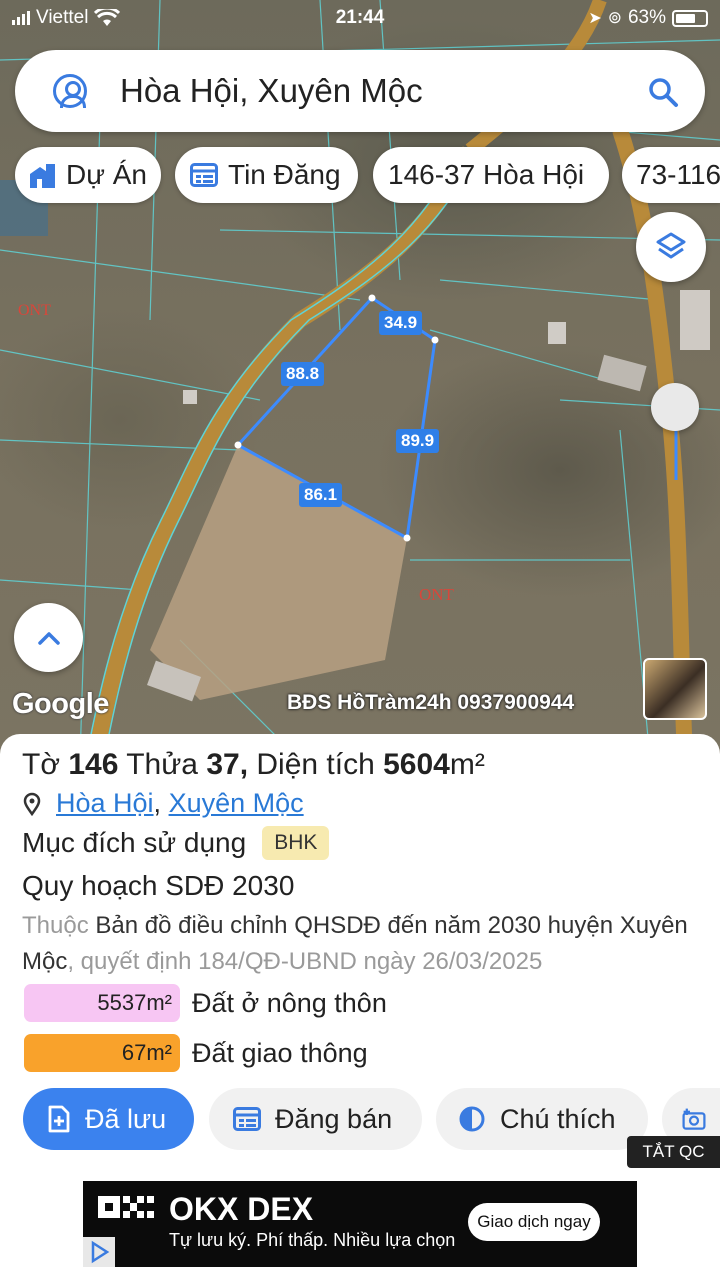 The width and height of the screenshot is (720, 1280). Describe the element at coordinates (32, 804) in the screenshot. I see `location-pin-icon` at that location.